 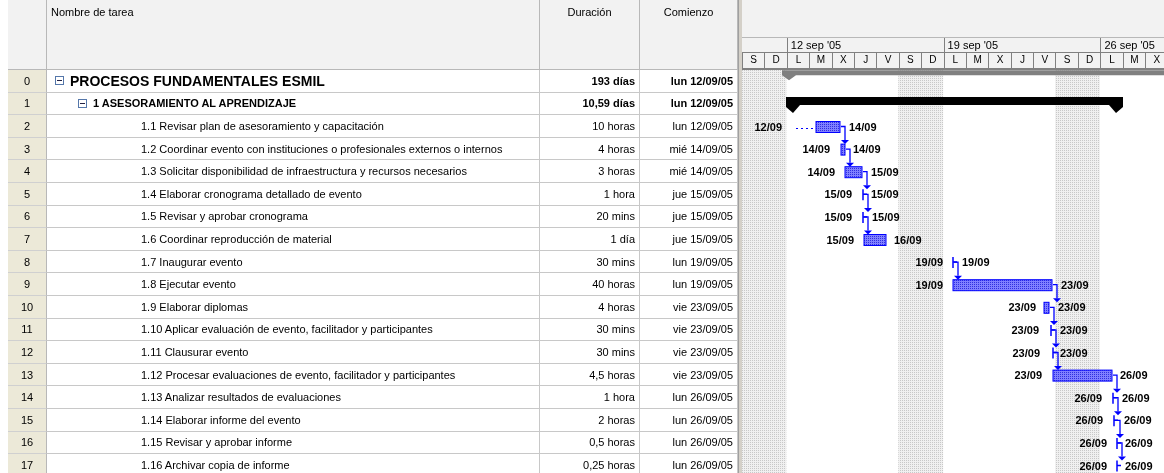 I want to click on row-number: 10, so click(x=27, y=307).